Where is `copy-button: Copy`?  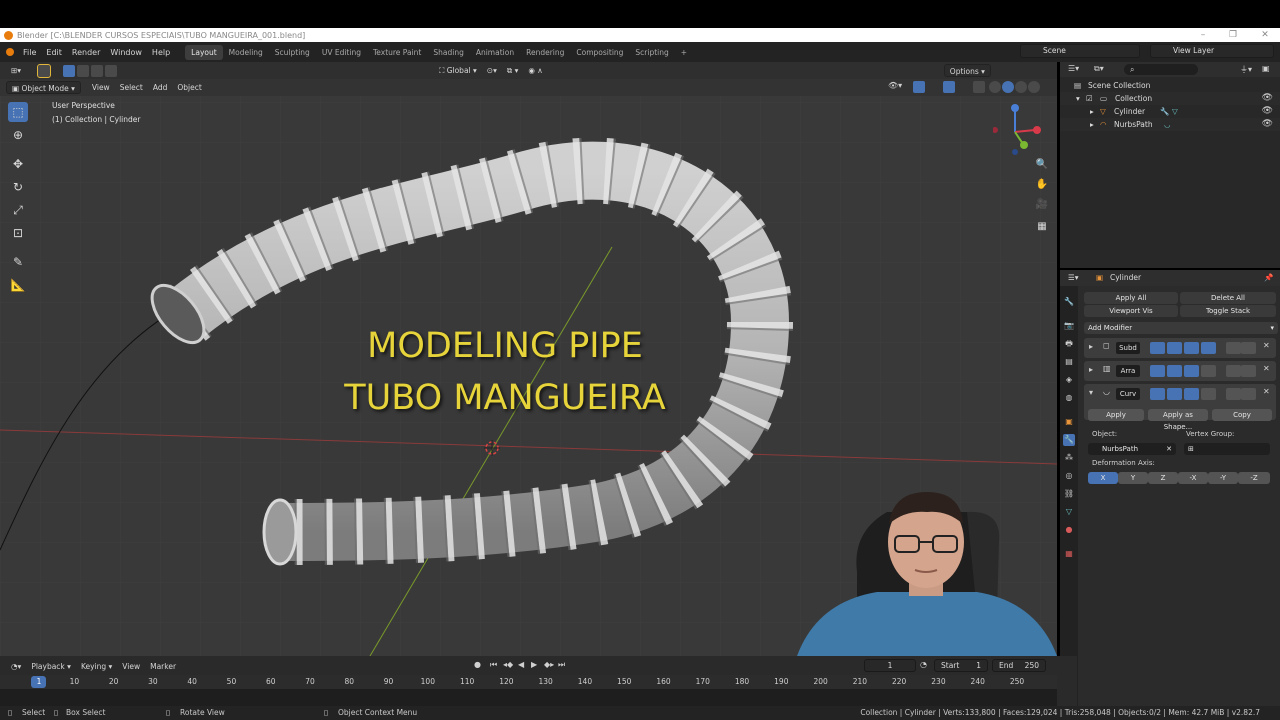 copy-button: Copy is located at coordinates (1242, 415).